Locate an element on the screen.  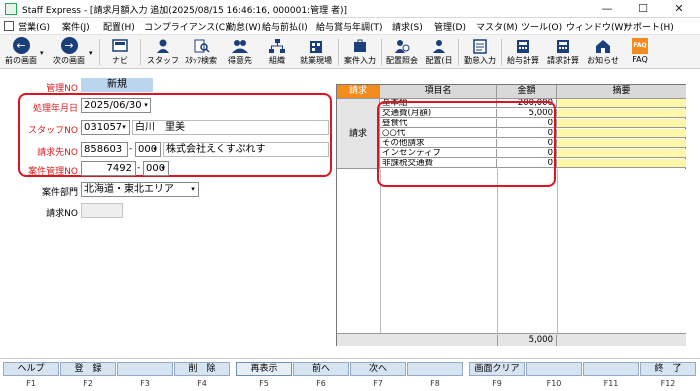
next-dropdown-icon: ▾ is located at coordinates (91, 53).